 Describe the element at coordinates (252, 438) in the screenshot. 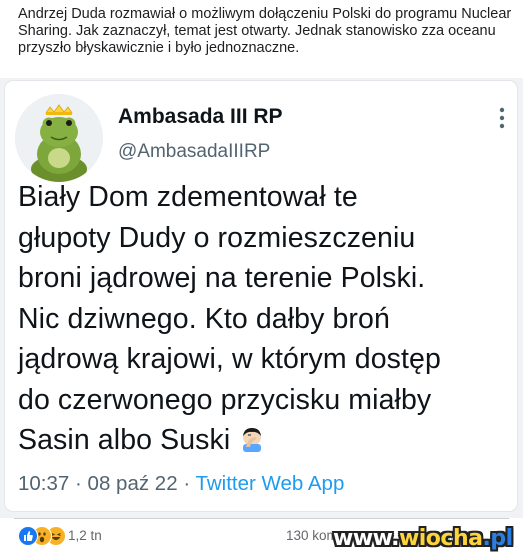

I see `facepalm-emoji` at that location.